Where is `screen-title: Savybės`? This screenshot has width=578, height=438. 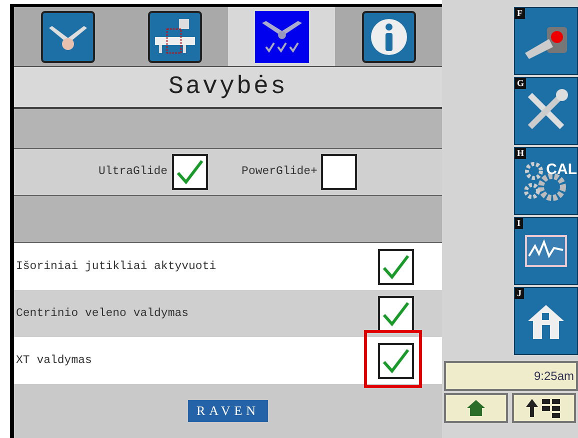
screen-title: Savybės is located at coordinates (228, 87).